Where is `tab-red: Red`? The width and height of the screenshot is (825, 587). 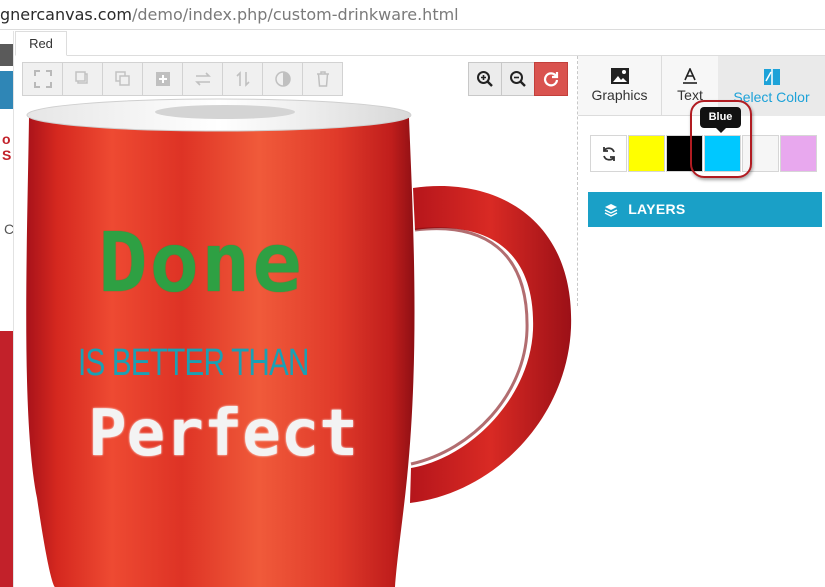 tab-red: Red is located at coordinates (41, 43).